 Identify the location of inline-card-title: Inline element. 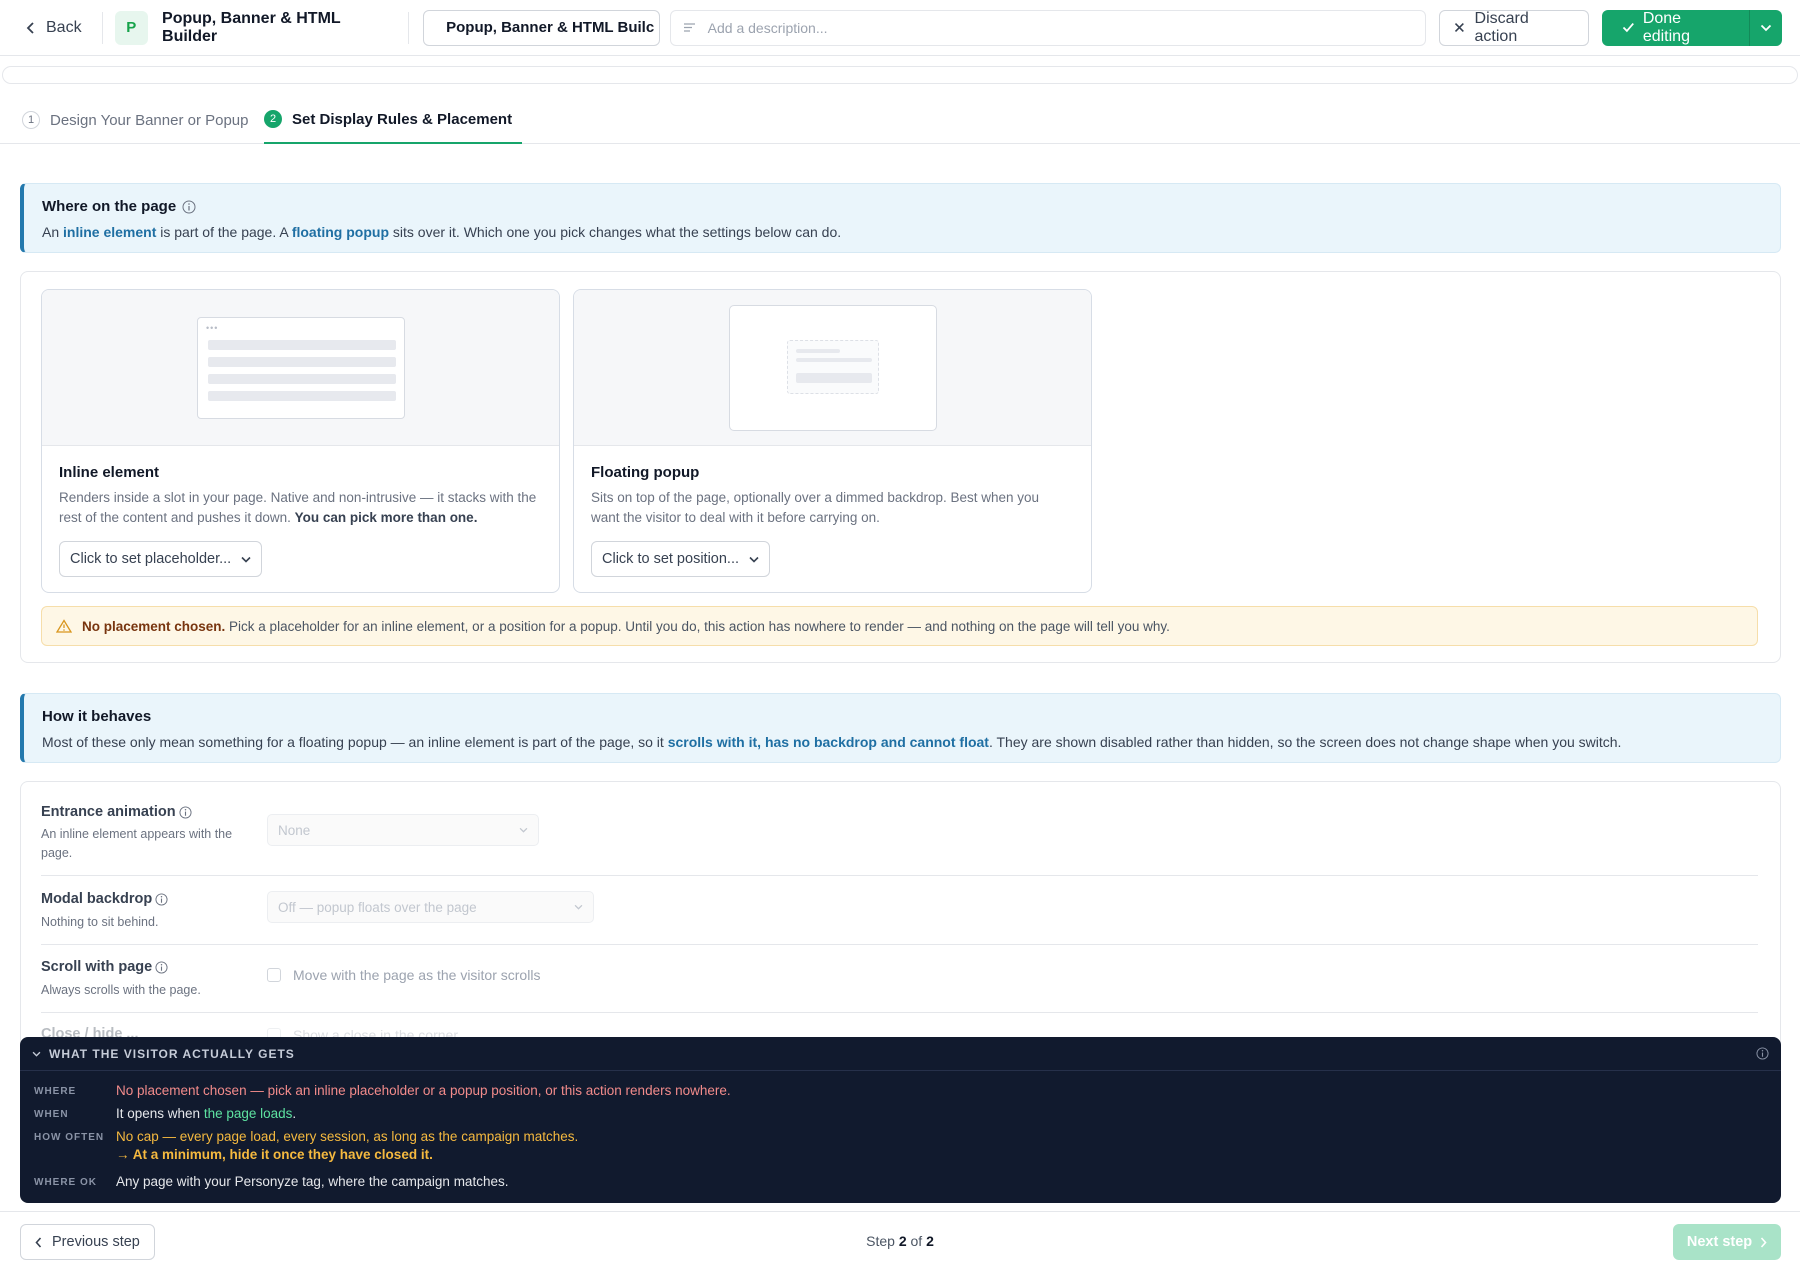
(109, 472).